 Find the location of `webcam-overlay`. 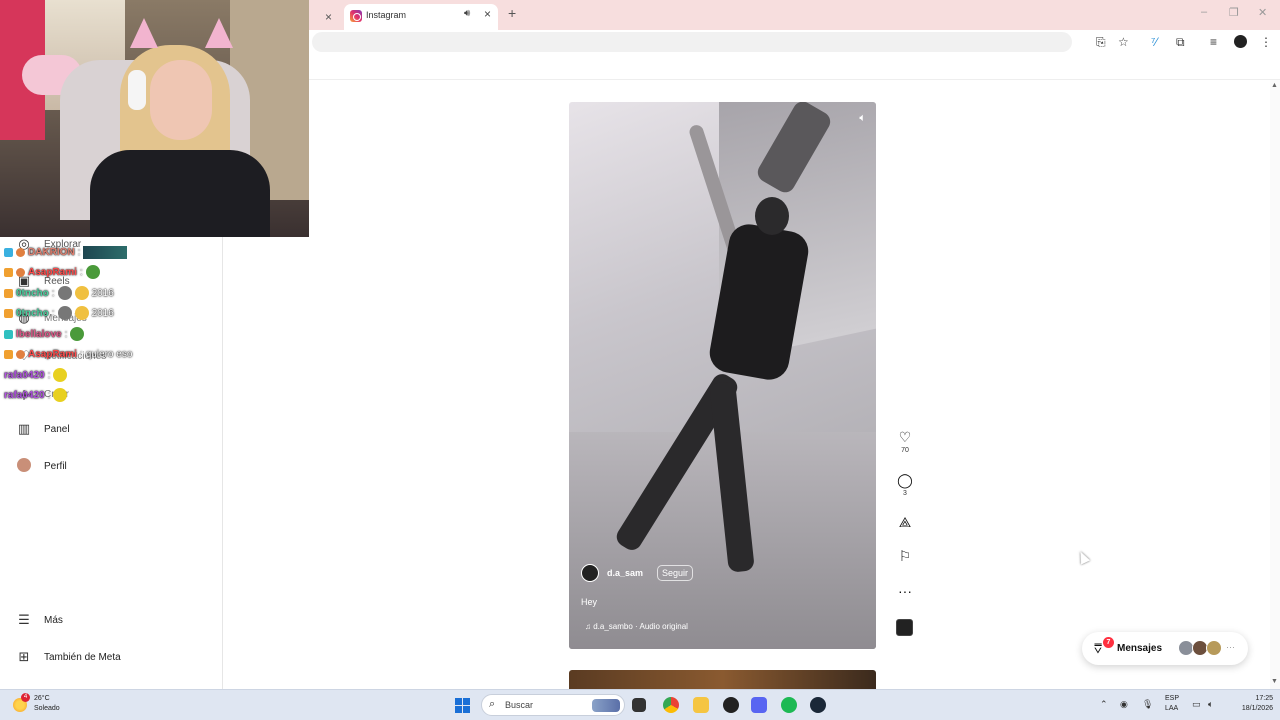

webcam-overlay is located at coordinates (154, 118).